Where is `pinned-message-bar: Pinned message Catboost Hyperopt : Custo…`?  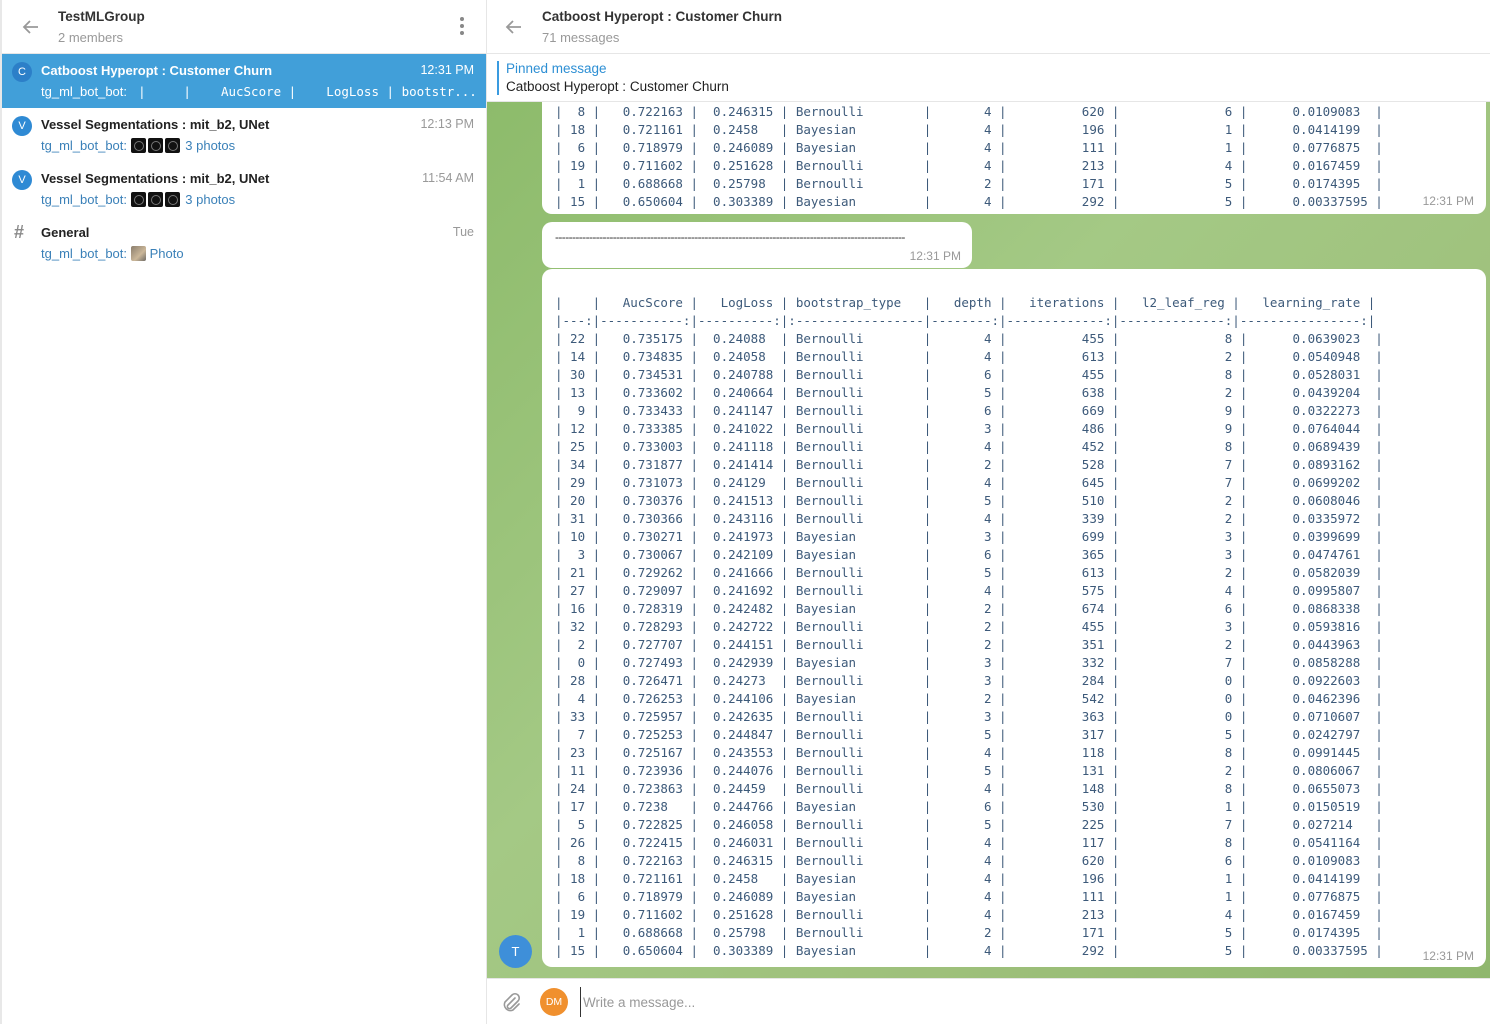
pinned-message-bar: Pinned message Catboost Hyperopt : Custo… is located at coordinates (988, 78).